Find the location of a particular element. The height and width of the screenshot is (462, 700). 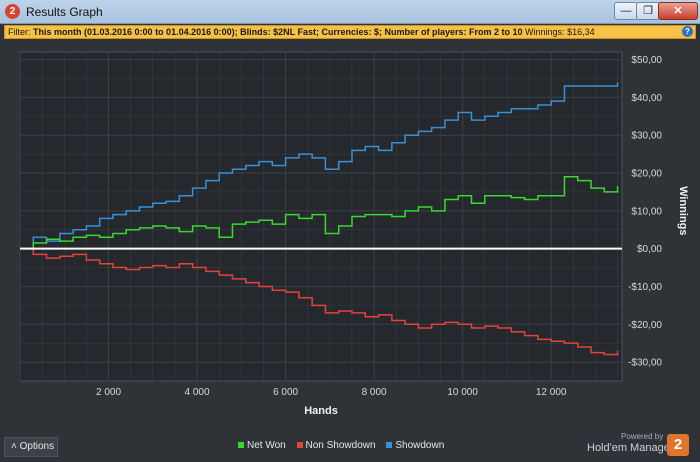

x-tick-label: 4 000 is located at coordinates (197, 392).